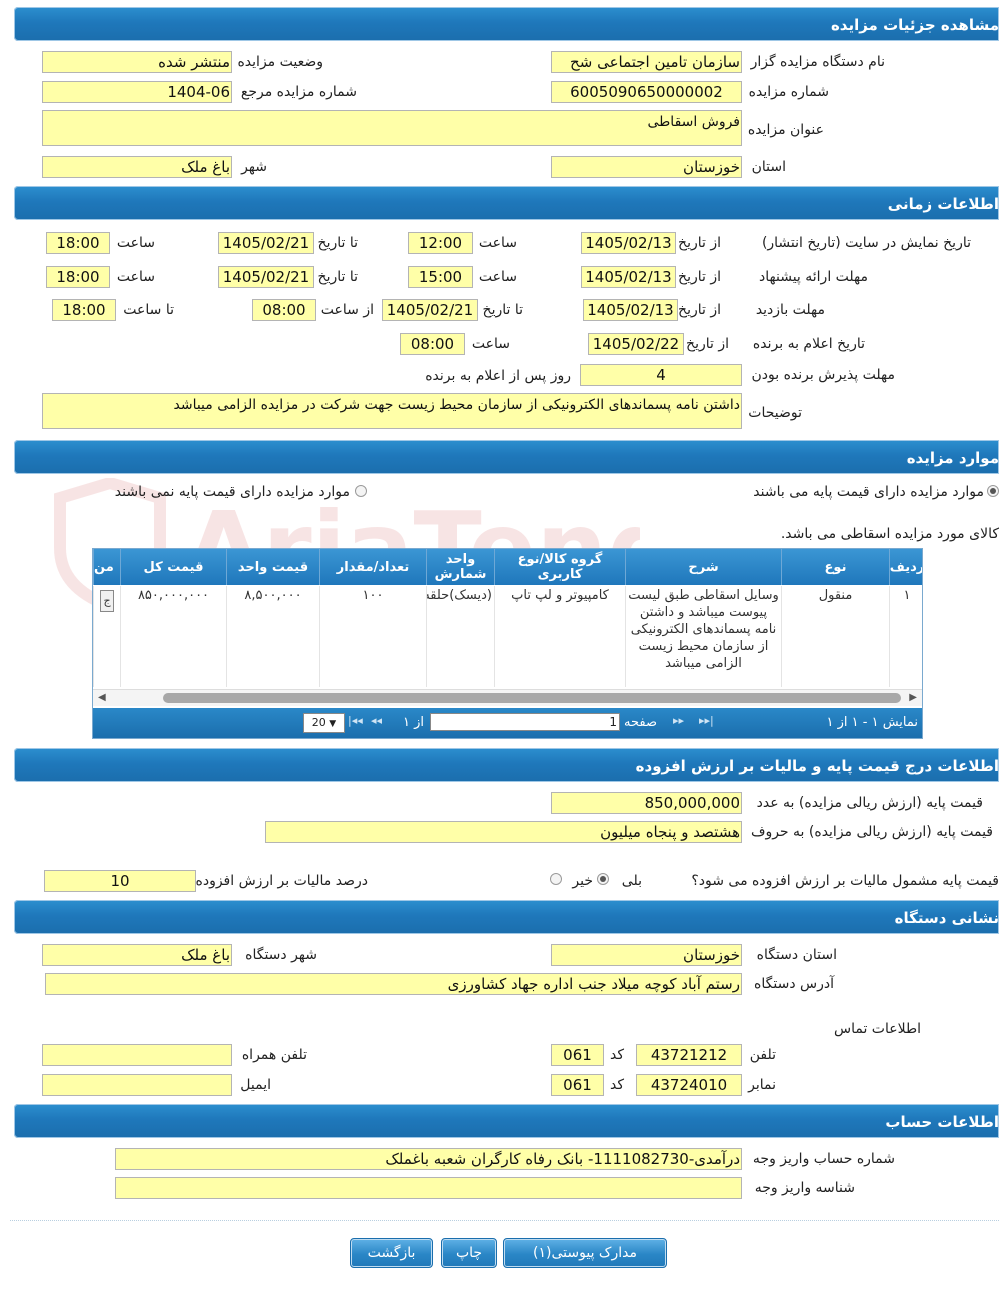 The width and height of the screenshot is (999, 1290). I want to click on radio-with-price, so click(993, 491).